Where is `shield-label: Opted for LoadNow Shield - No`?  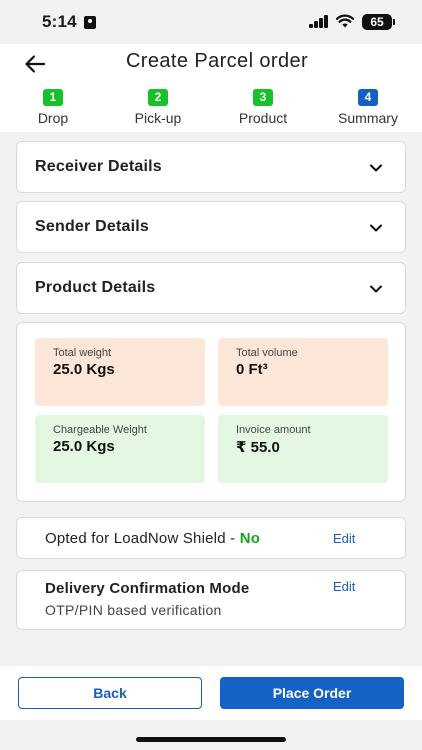
shield-label: Opted for LoadNow Shield - No is located at coordinates (152, 538).